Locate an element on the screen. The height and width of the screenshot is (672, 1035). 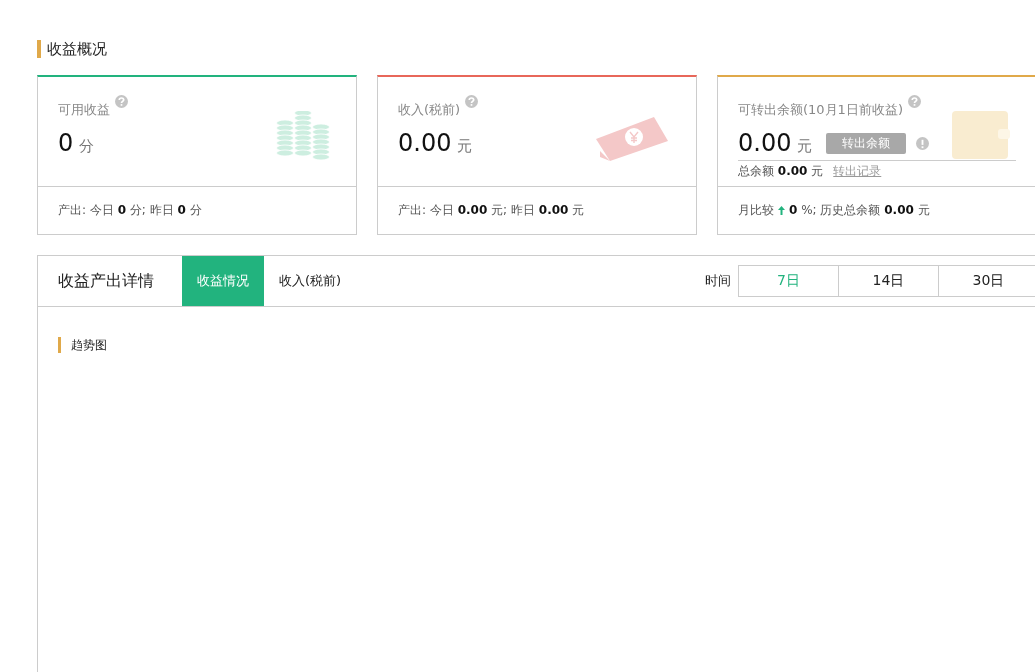
amount-value: 0 is located at coordinates (66, 143).